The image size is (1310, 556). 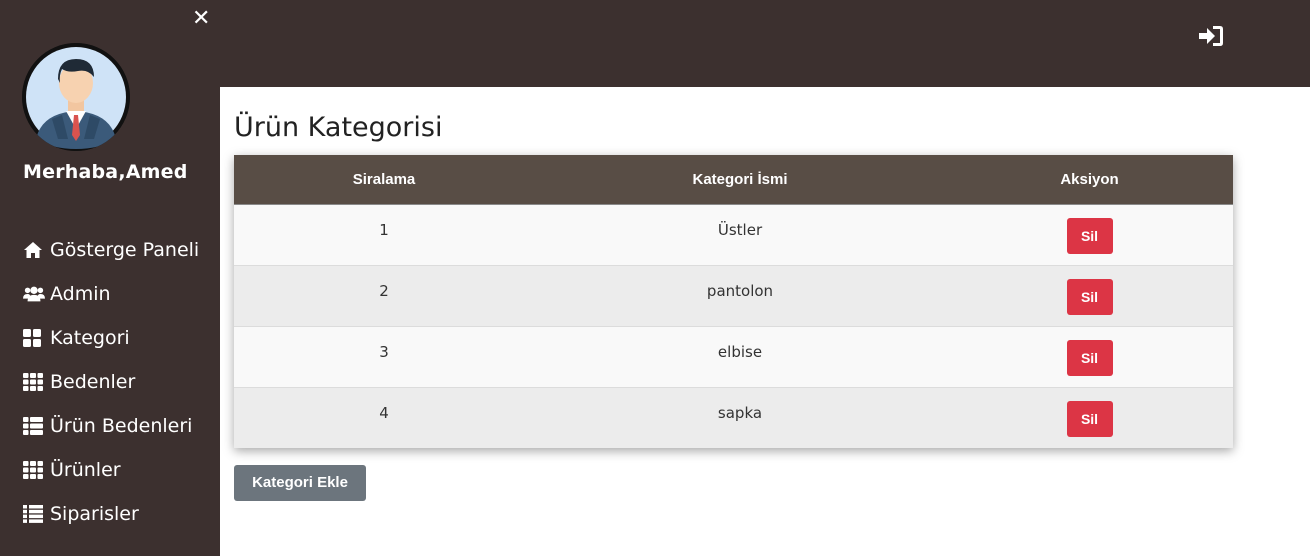 I want to click on cell-order: 2, so click(x=384, y=295).